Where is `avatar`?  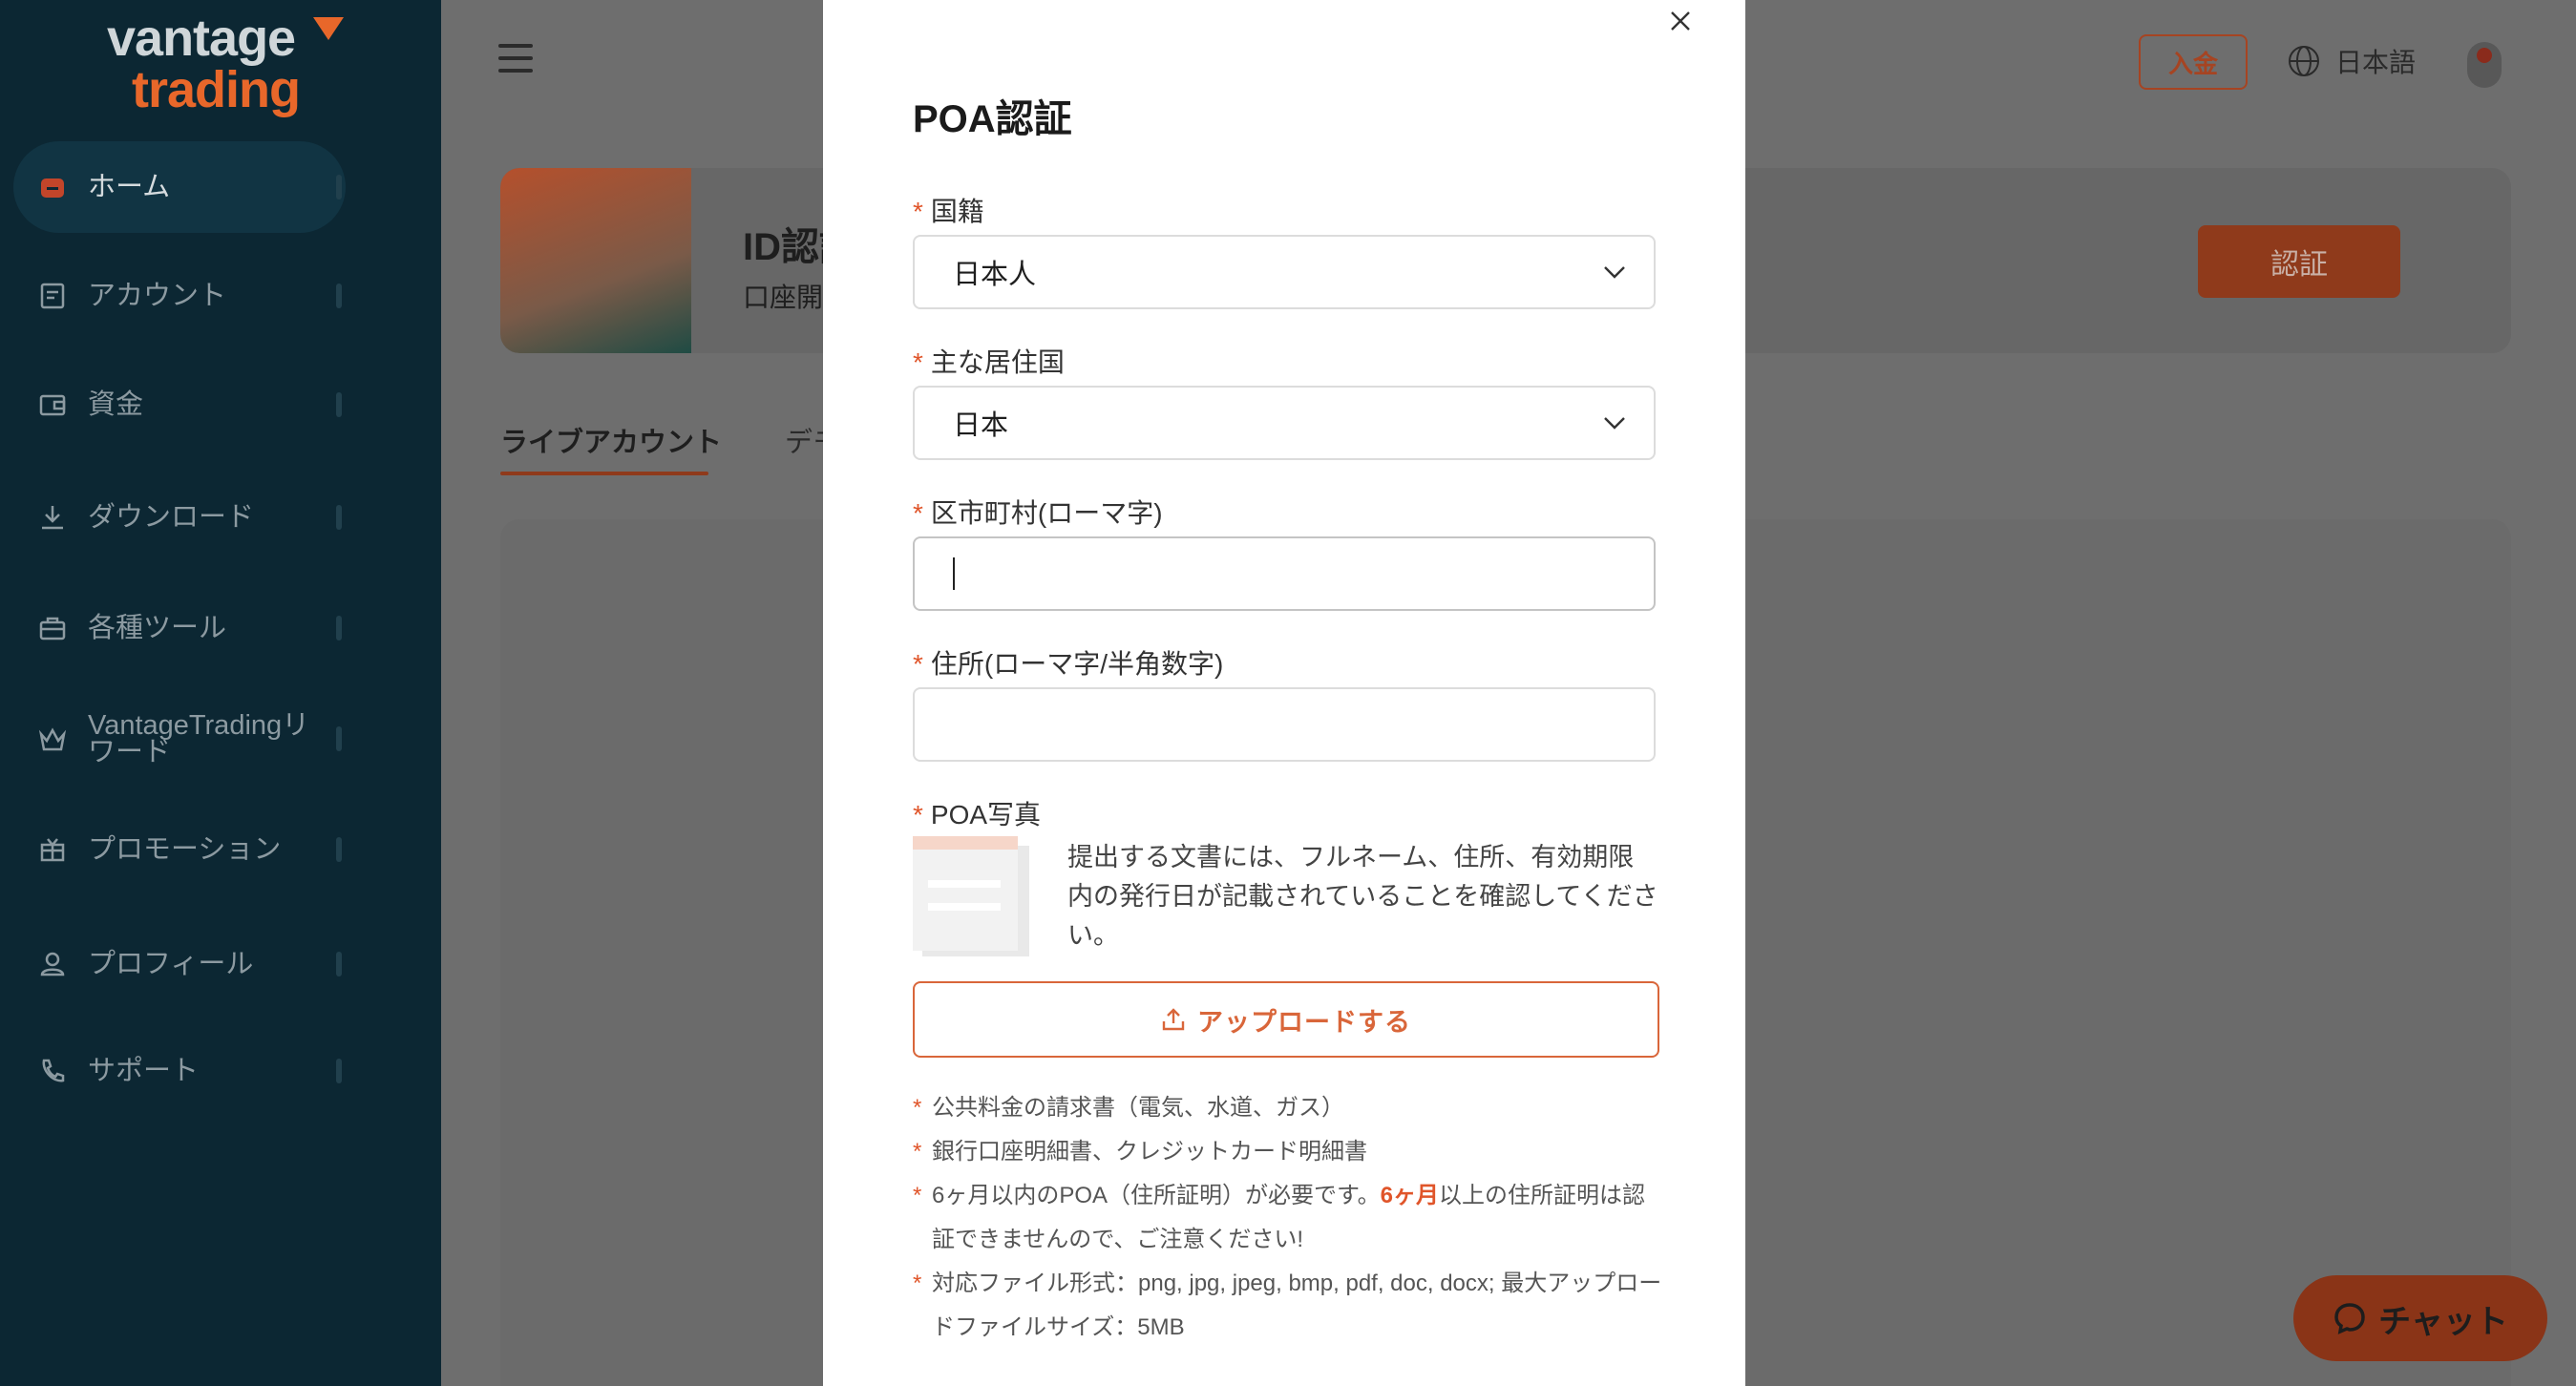 avatar is located at coordinates (2484, 65).